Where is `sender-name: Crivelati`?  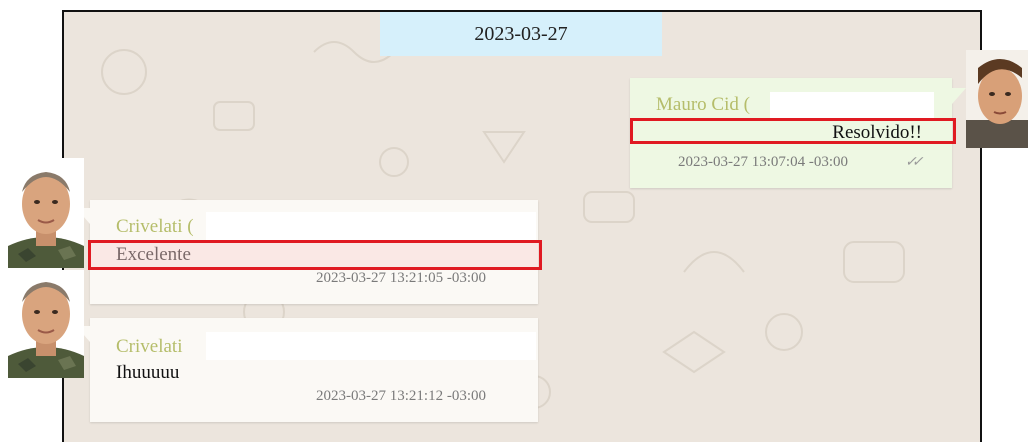
sender-name: Crivelati is located at coordinates (149, 346).